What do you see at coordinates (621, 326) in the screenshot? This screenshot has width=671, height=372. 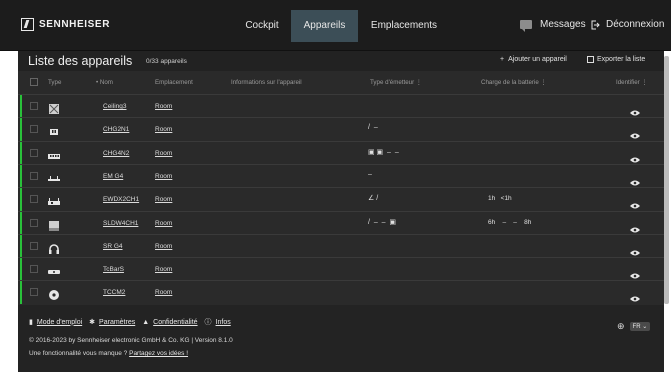 I see `globe-icon: ⊕` at bounding box center [621, 326].